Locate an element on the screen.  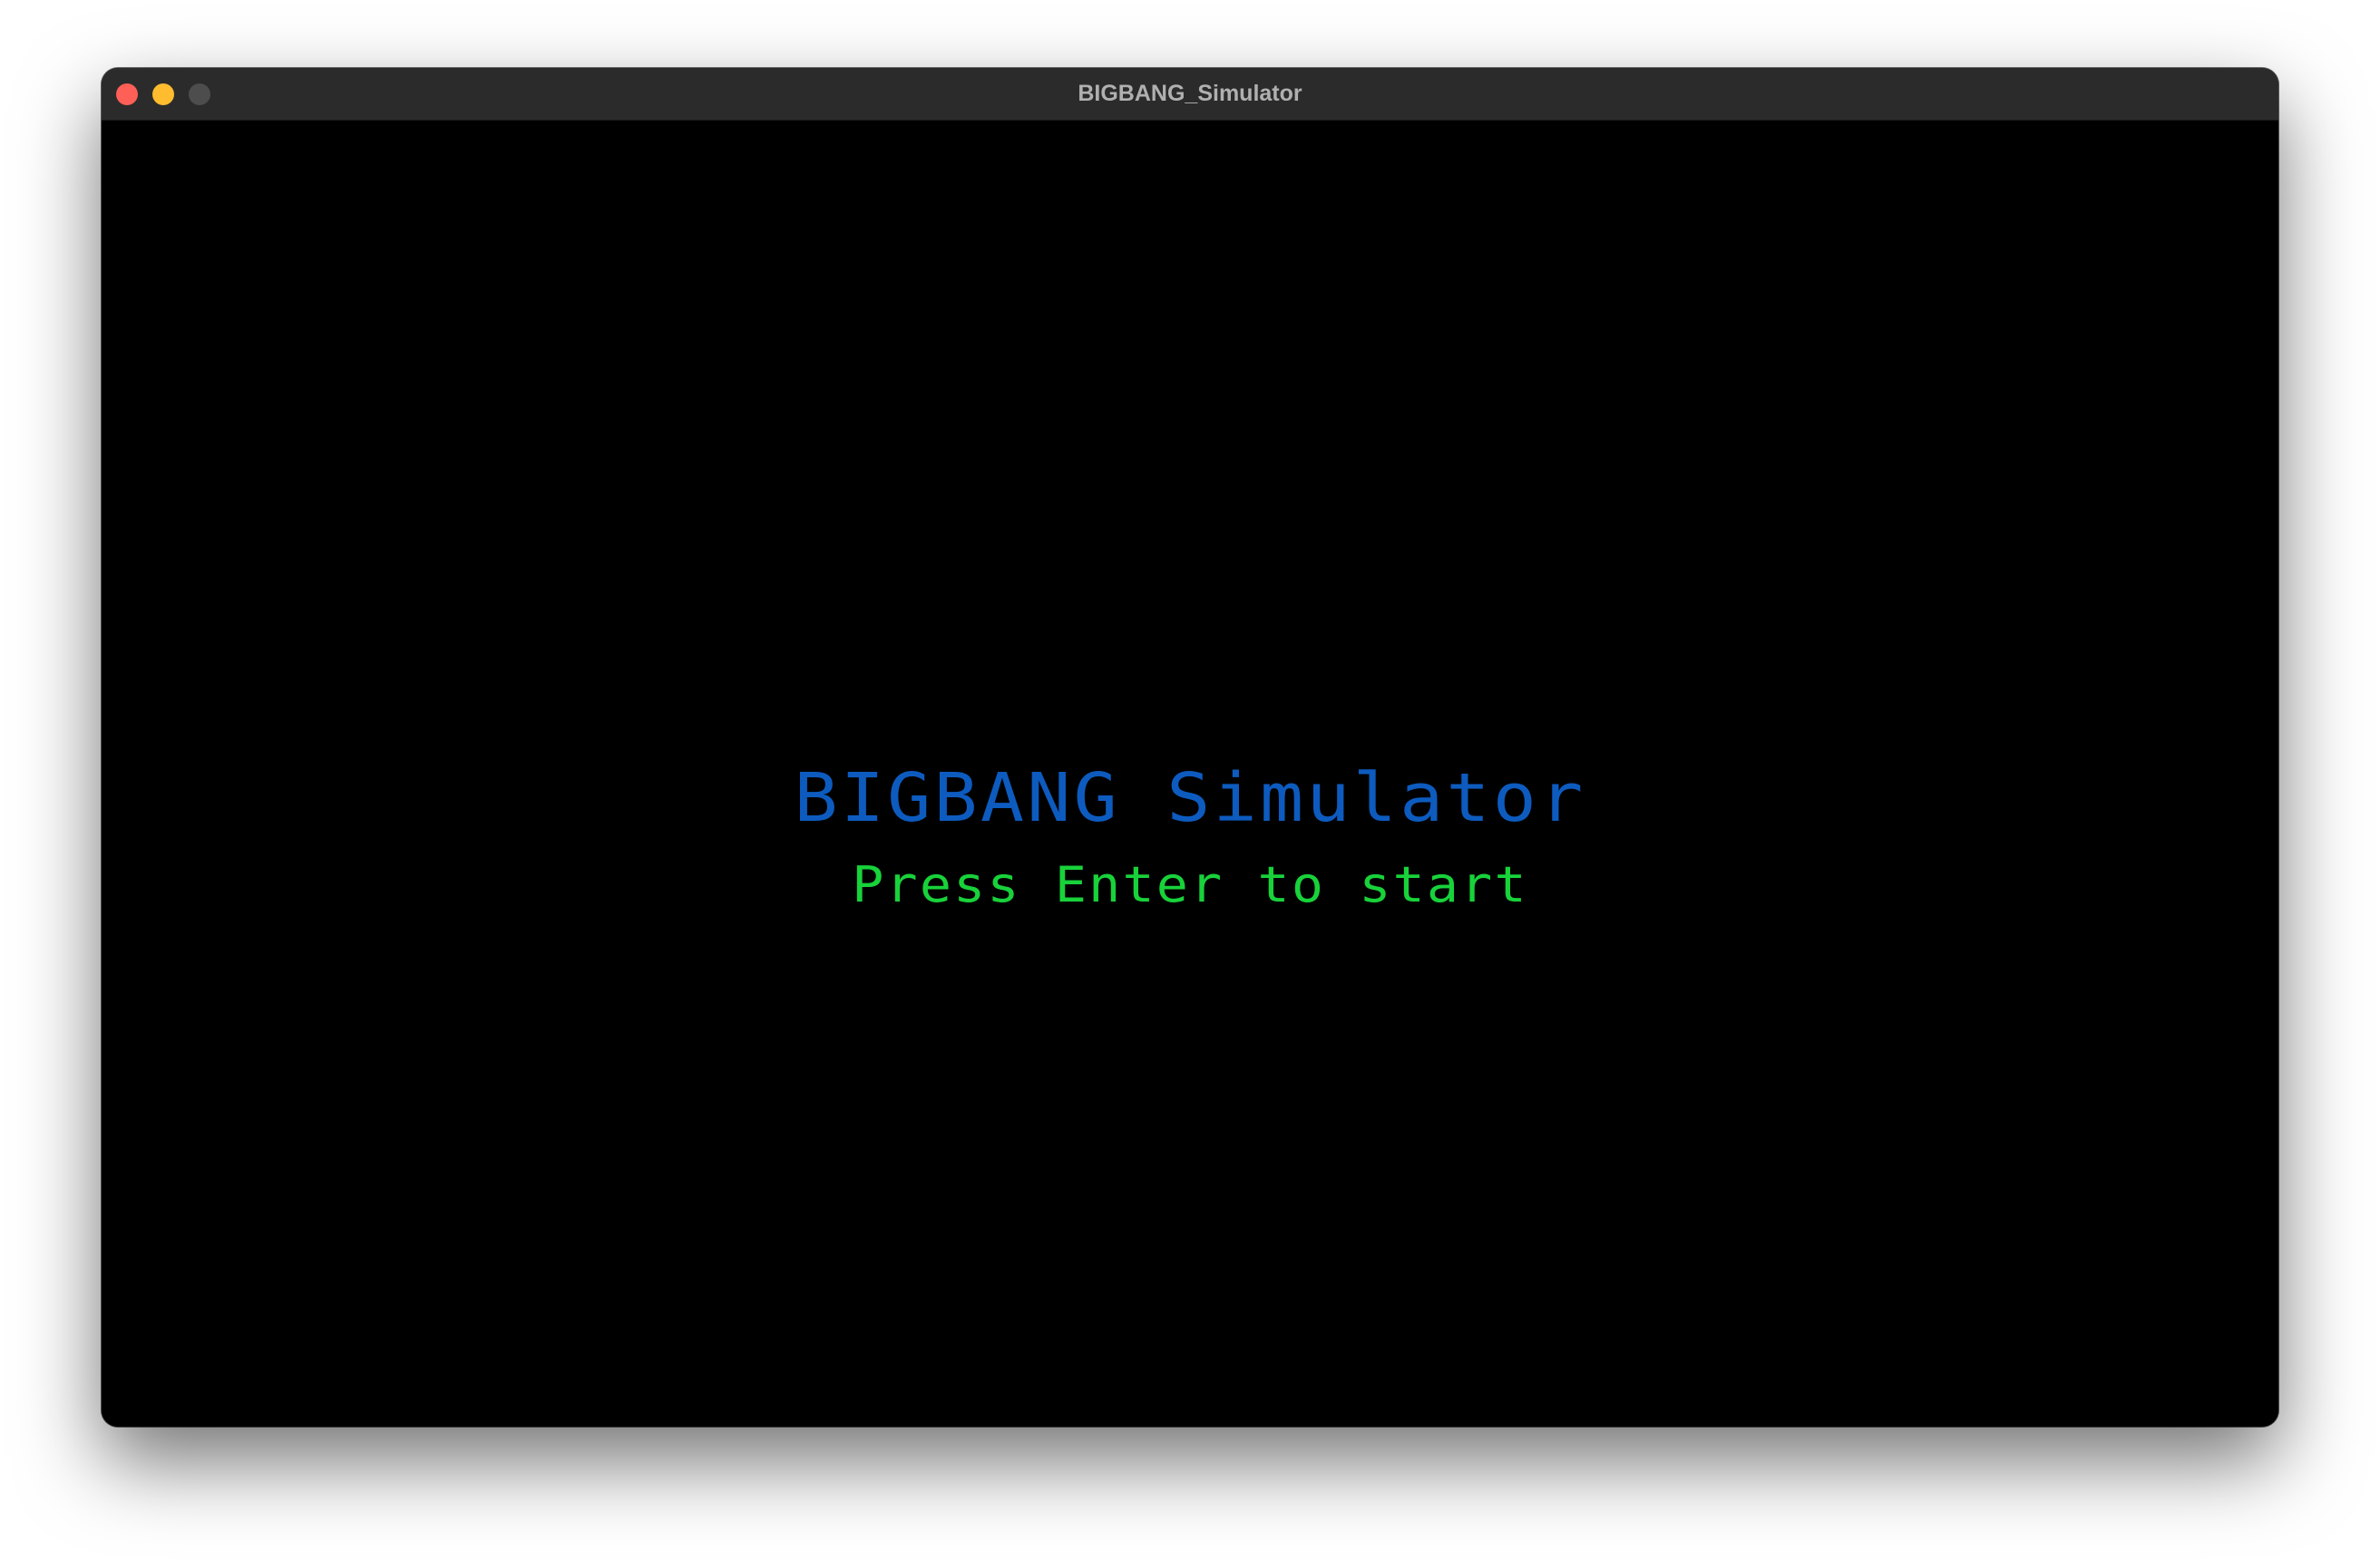
title-bar: BIGBANG_Simulator is located at coordinates (1190, 94).